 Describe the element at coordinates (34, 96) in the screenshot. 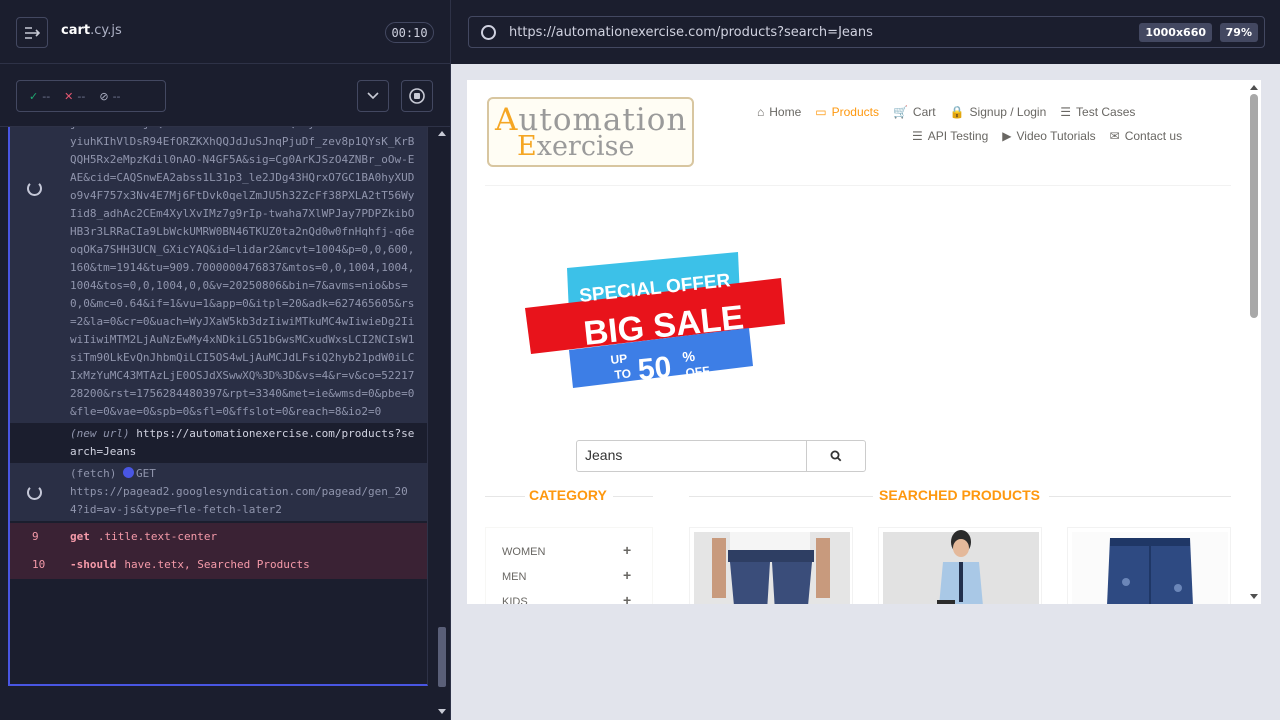

I see `check-icon: ✓` at that location.